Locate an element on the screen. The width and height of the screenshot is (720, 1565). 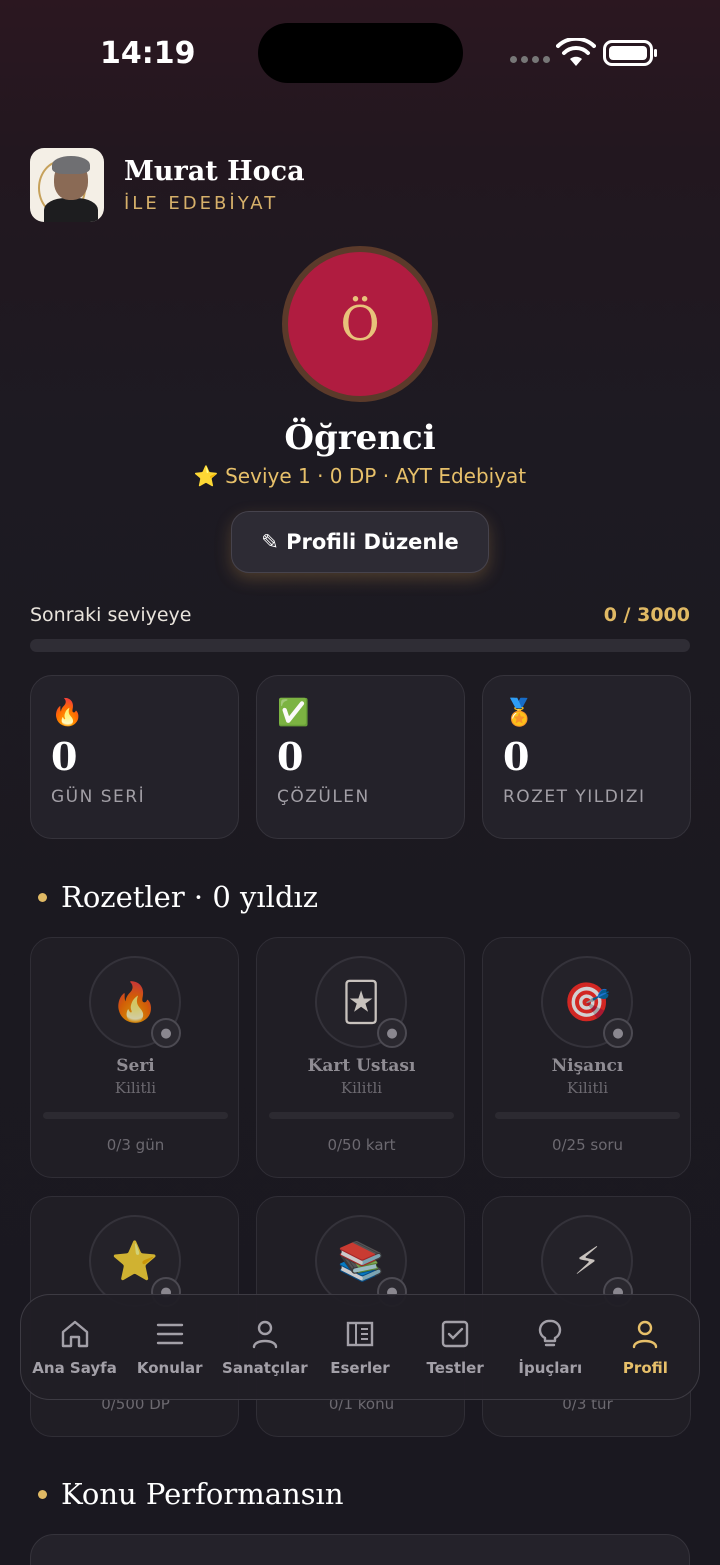
badge-name: Kart Ustası is located at coordinates (361, 1066).